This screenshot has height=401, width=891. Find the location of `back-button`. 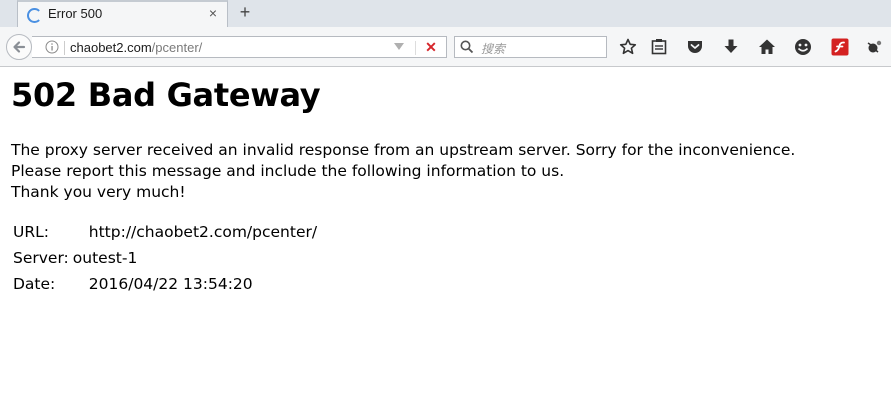

back-button is located at coordinates (19, 47).